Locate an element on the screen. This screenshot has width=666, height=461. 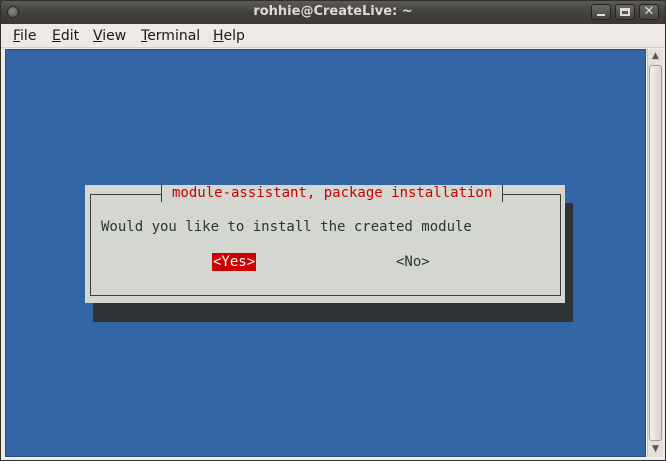
menu-bar: File Edit View Terminal Help is located at coordinates (333, 36).